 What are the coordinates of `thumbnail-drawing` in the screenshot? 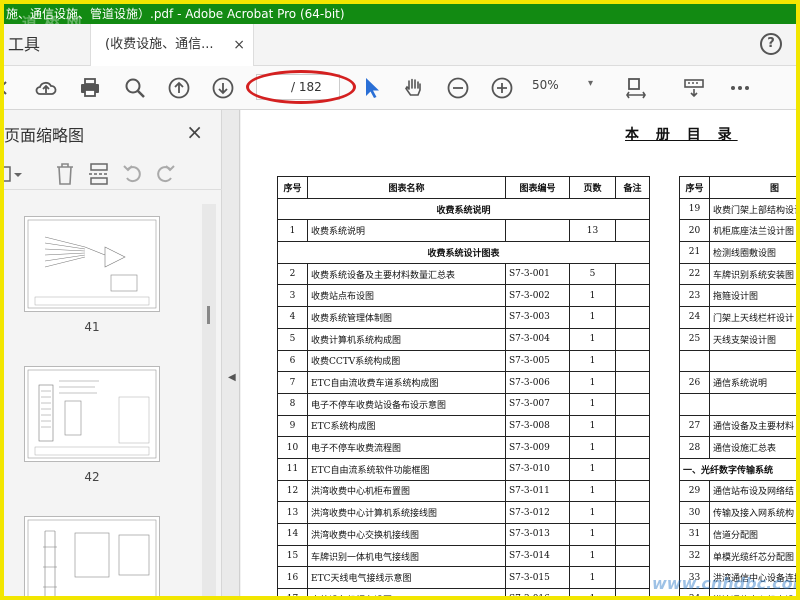 It's located at (92, 414).